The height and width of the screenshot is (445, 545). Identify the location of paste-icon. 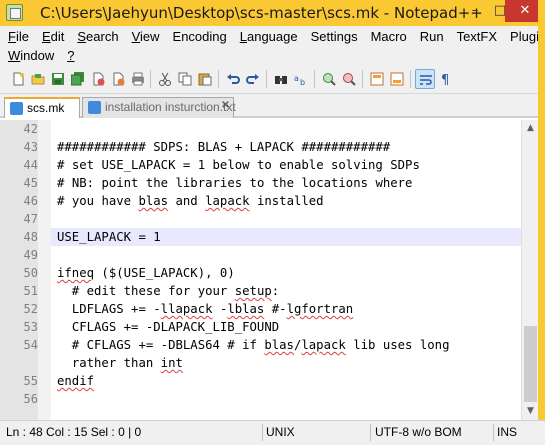
(205, 79).